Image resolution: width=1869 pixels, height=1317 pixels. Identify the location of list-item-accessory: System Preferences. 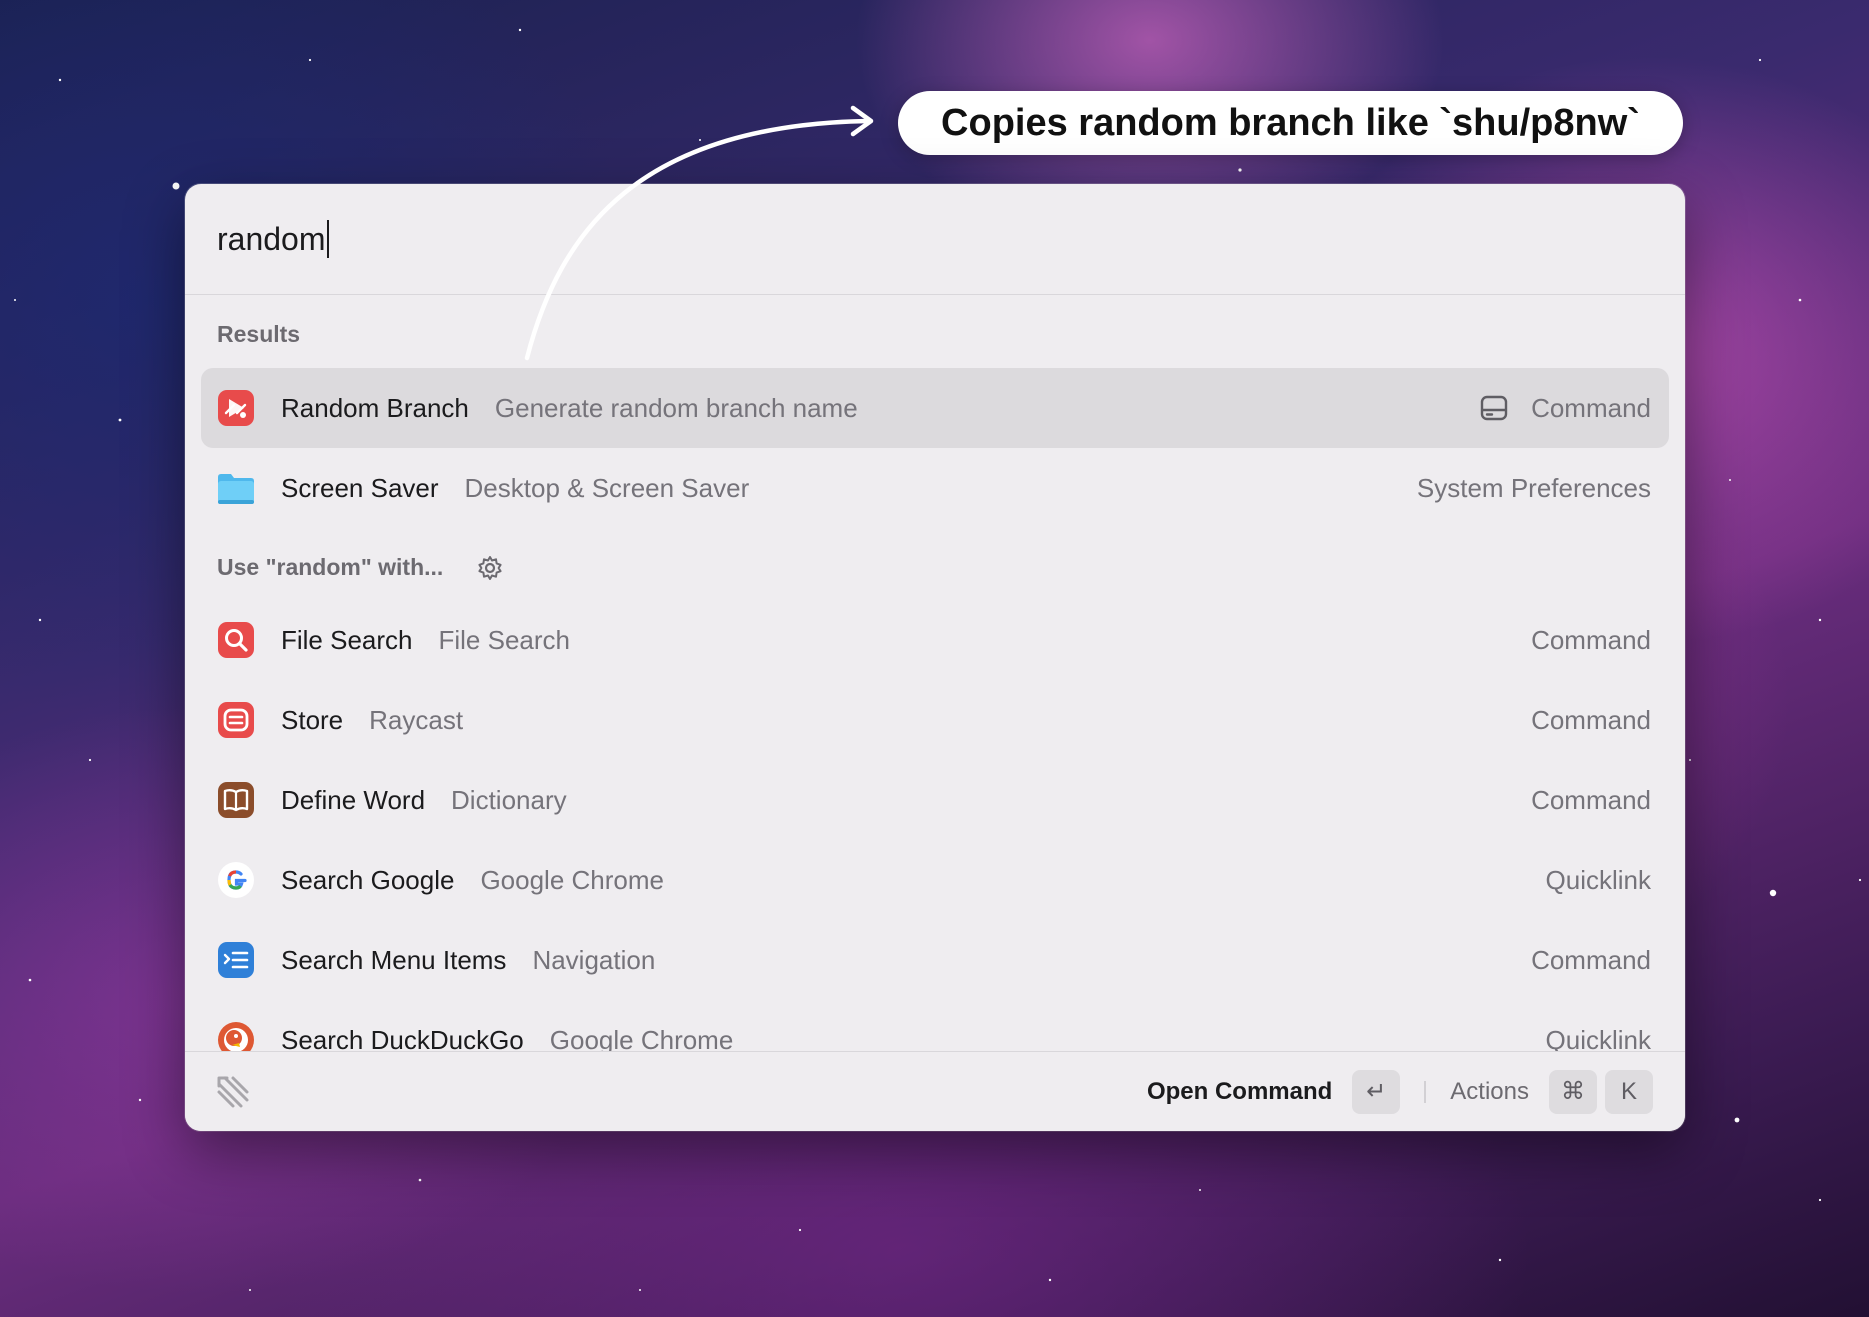
(1534, 488).